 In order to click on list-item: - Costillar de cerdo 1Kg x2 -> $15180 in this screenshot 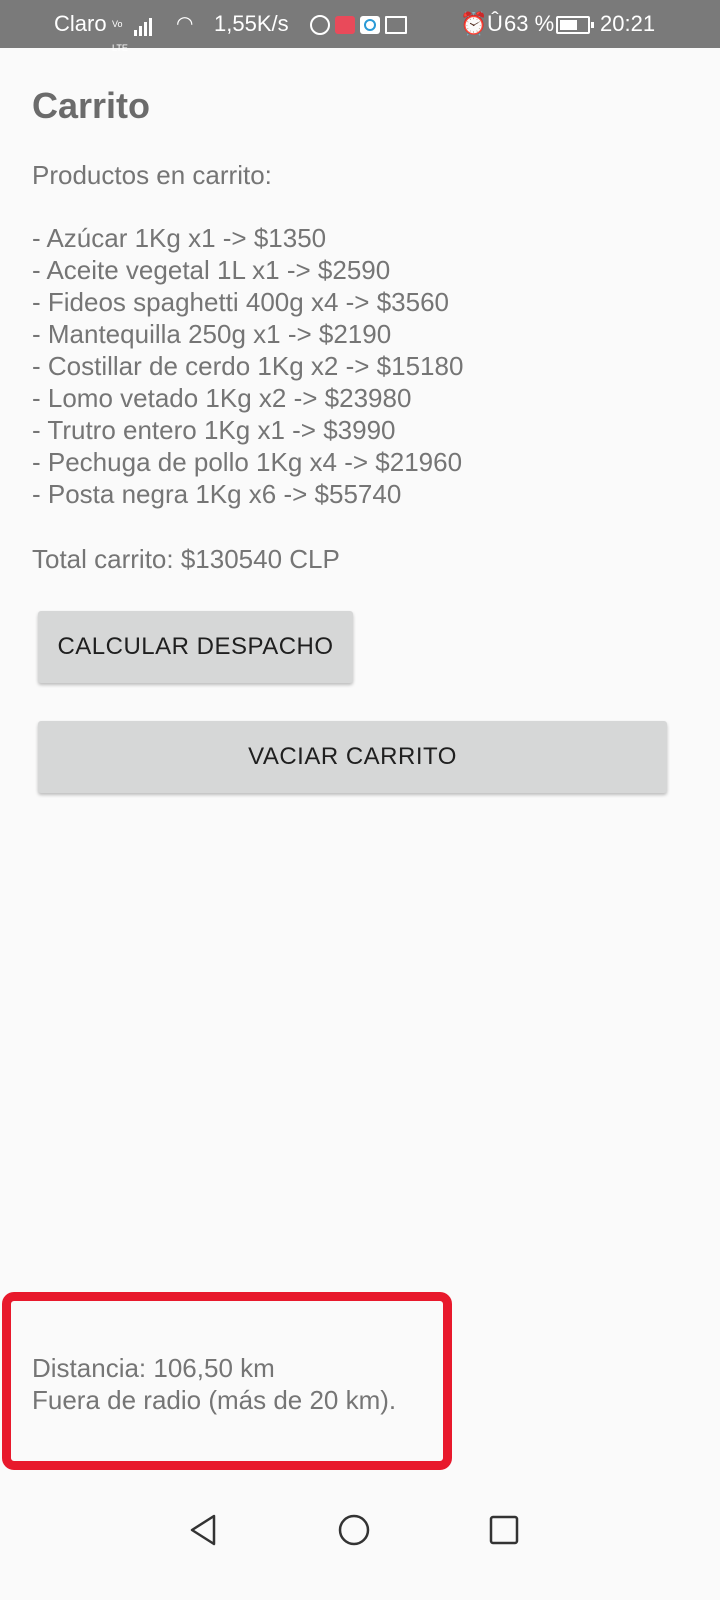, I will do `click(248, 366)`.